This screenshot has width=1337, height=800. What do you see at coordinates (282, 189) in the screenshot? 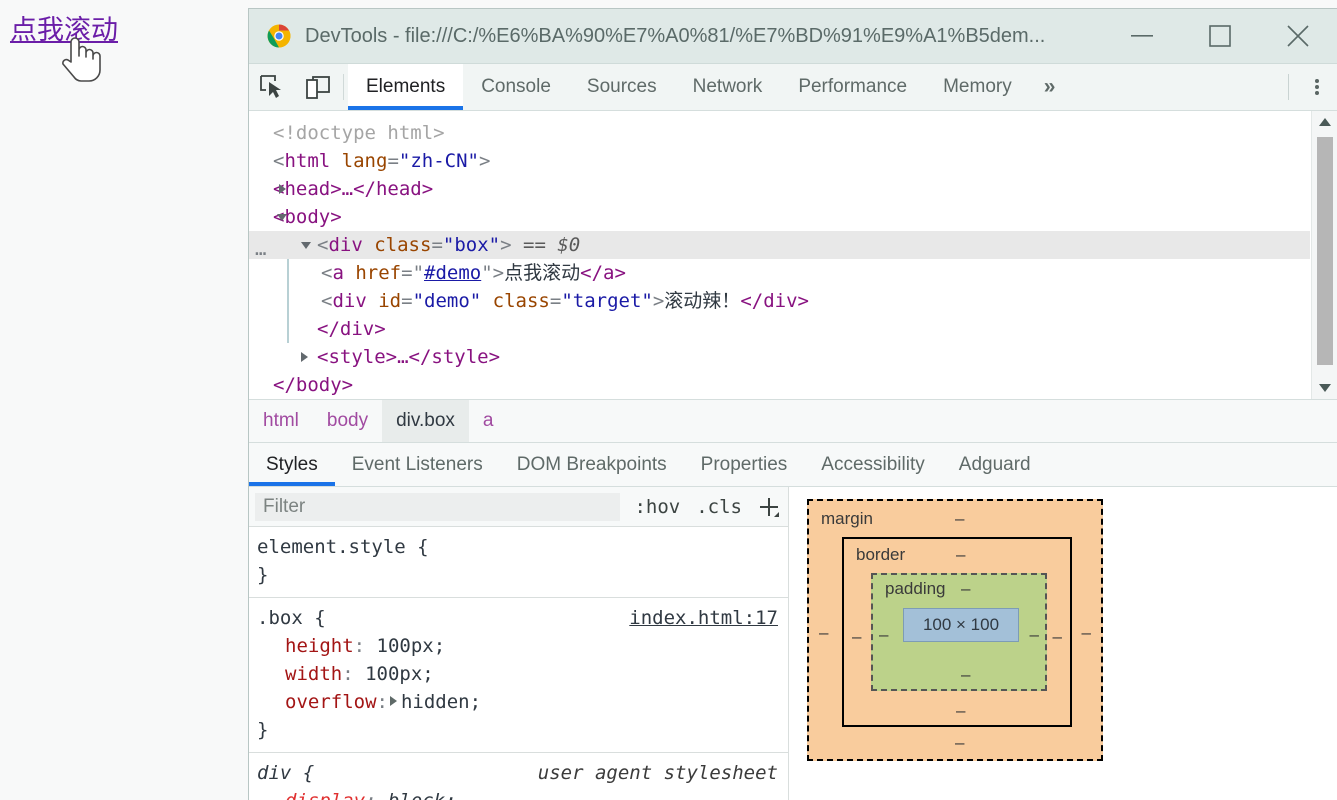
I see `expand-head-triangle-icon` at bounding box center [282, 189].